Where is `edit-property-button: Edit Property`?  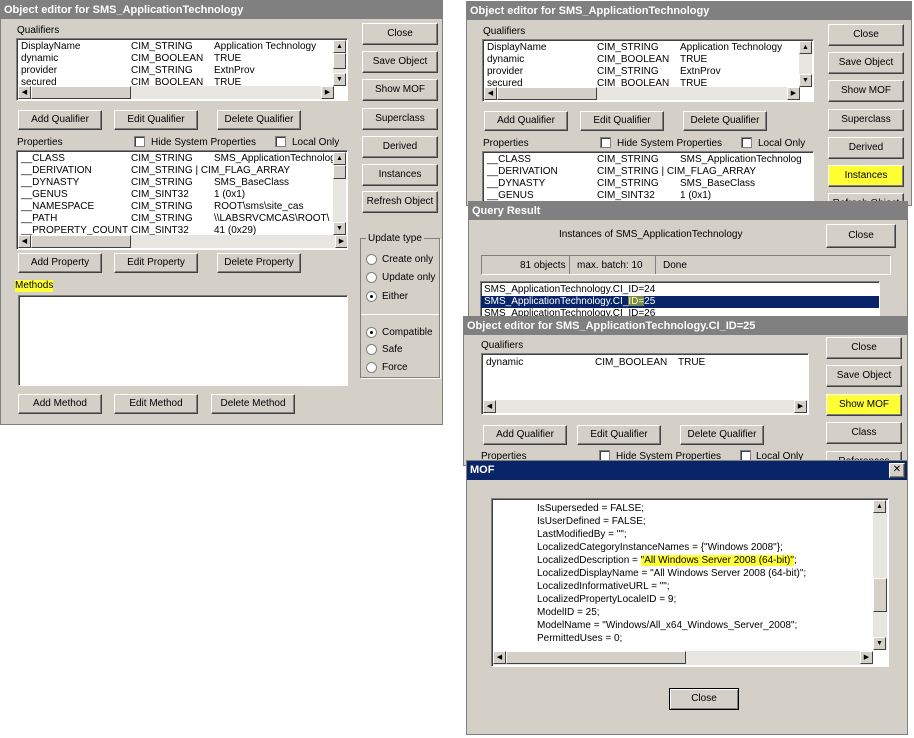 edit-property-button: Edit Property is located at coordinates (156, 263).